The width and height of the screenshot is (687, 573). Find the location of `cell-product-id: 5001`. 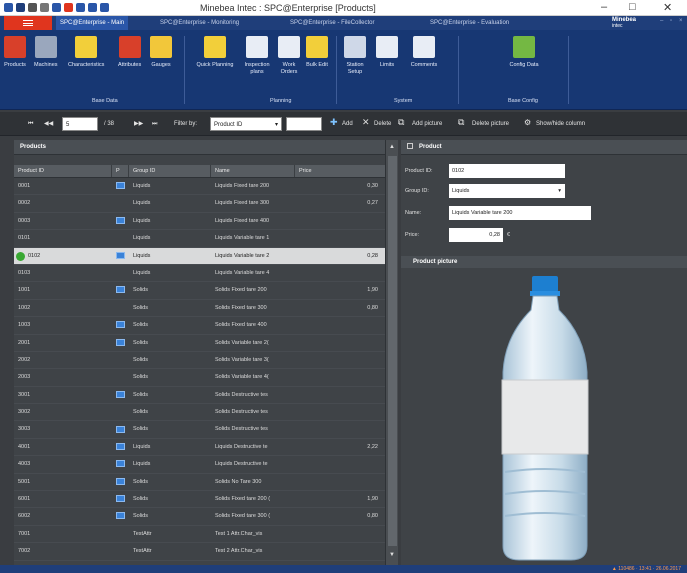

cell-product-id: 5001 is located at coordinates (63, 482).